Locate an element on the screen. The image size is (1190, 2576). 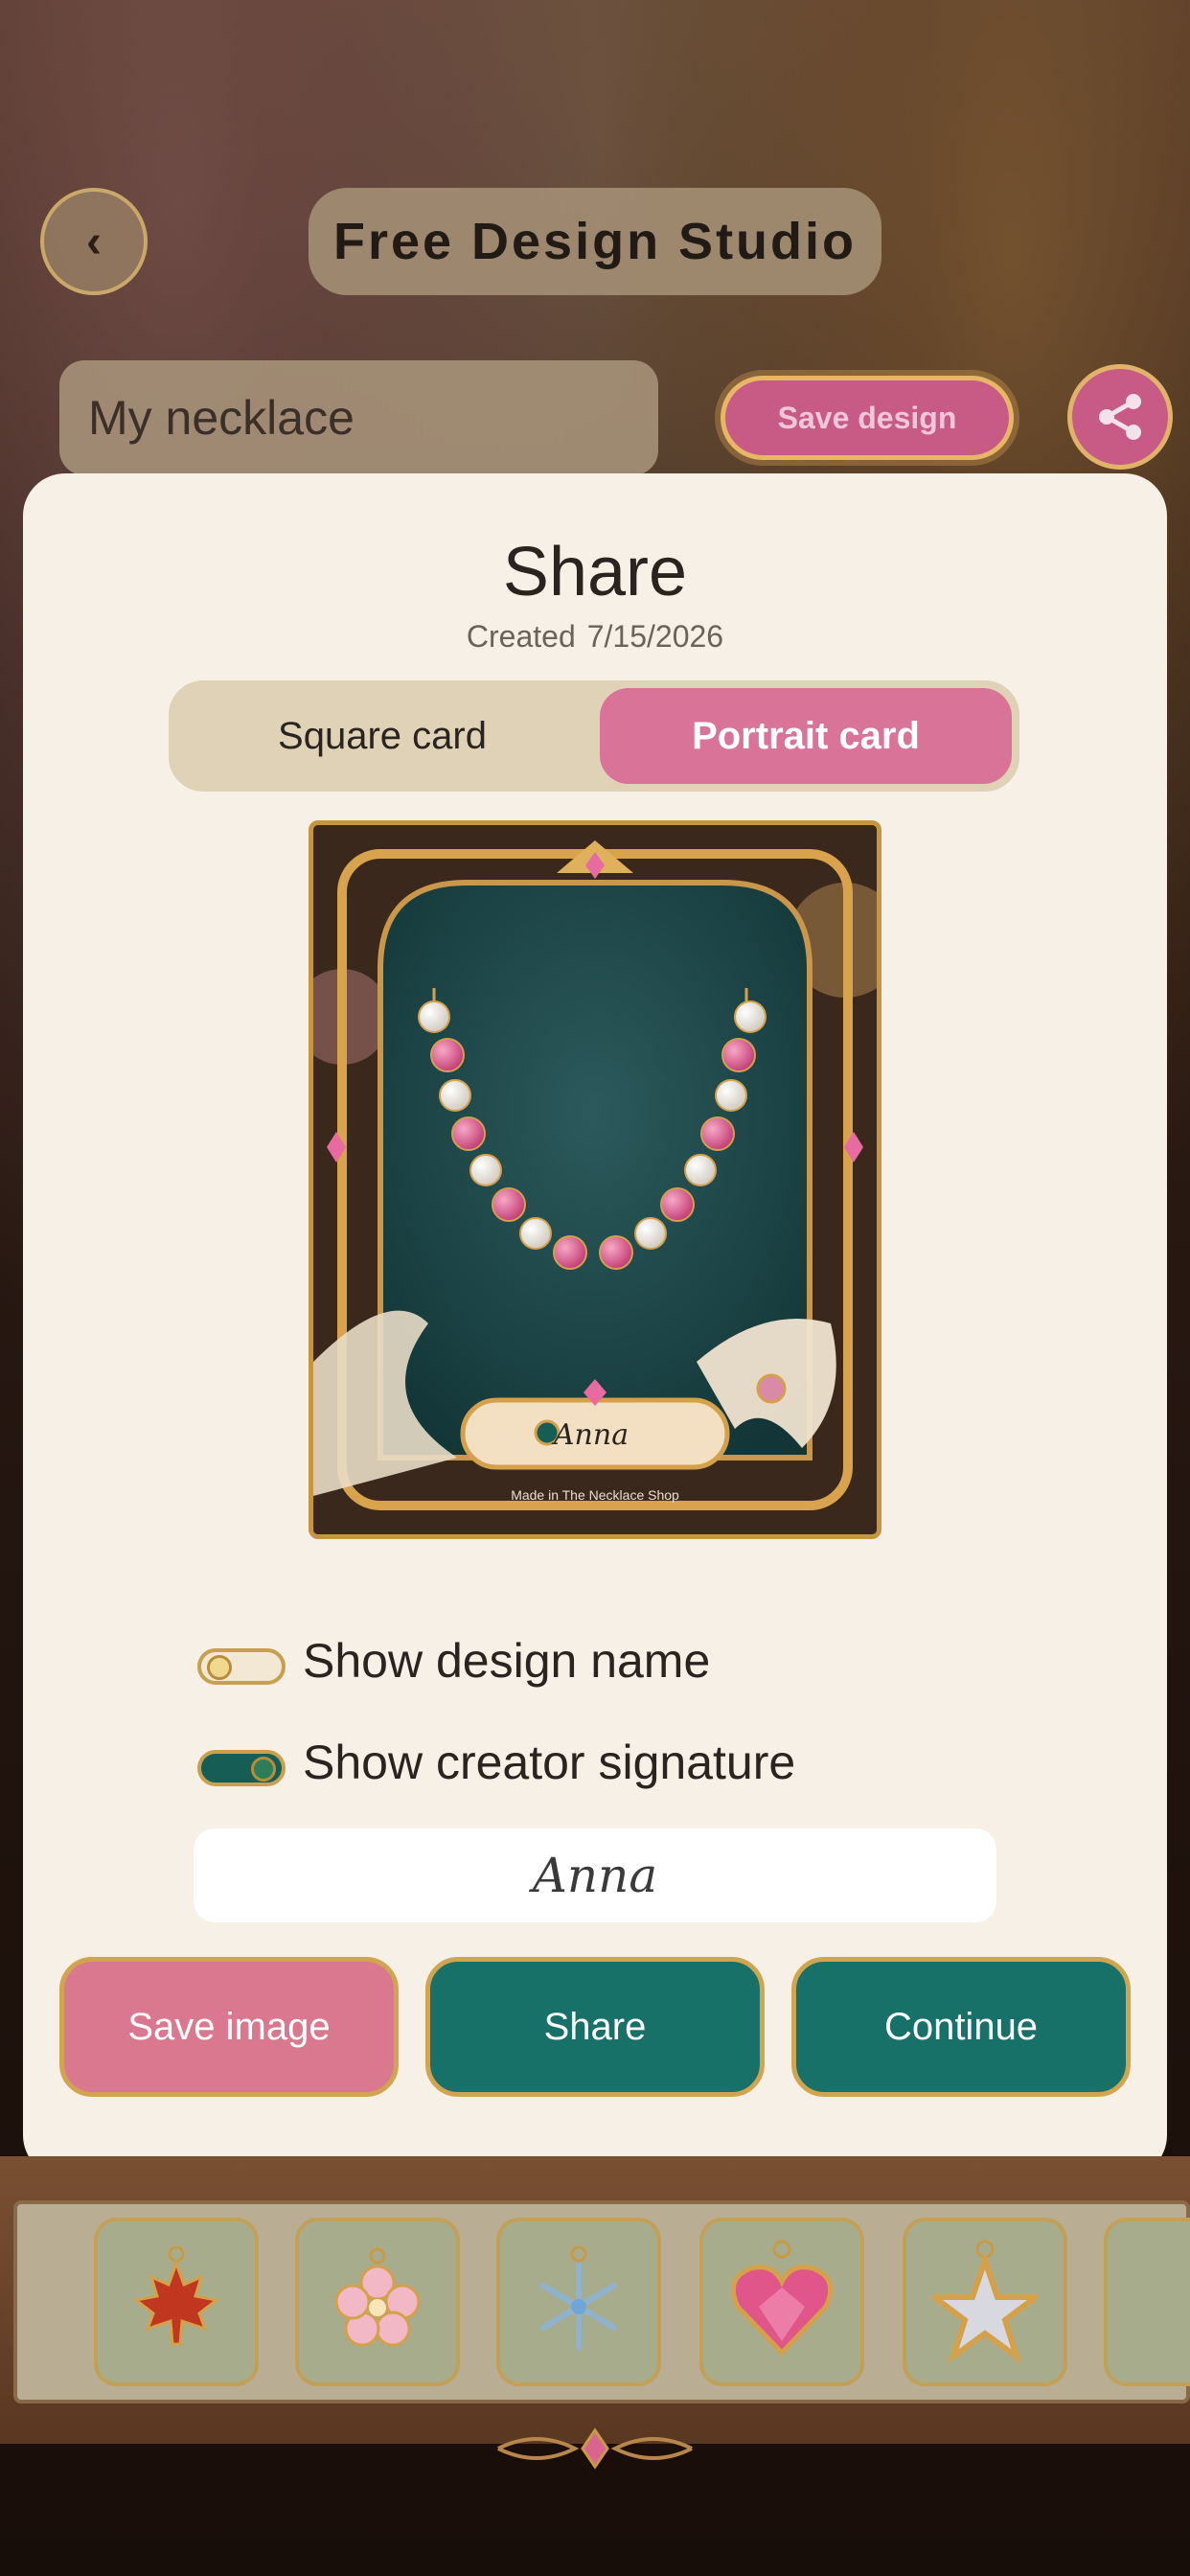
share-button: Share is located at coordinates (595, 2027).